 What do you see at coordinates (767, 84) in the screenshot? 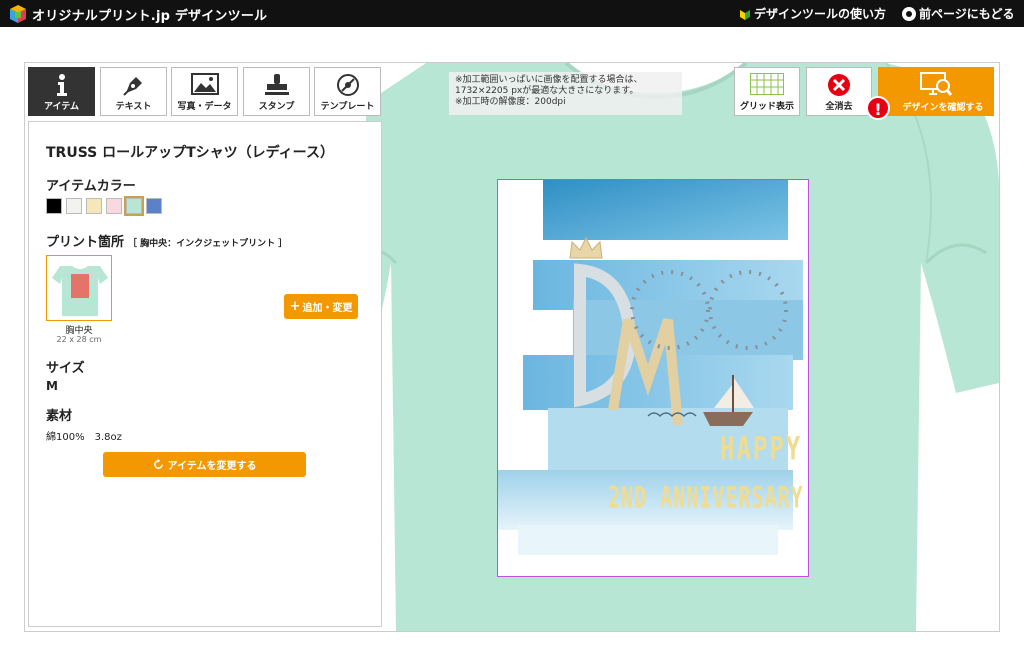
I see `grid-icon` at bounding box center [767, 84].